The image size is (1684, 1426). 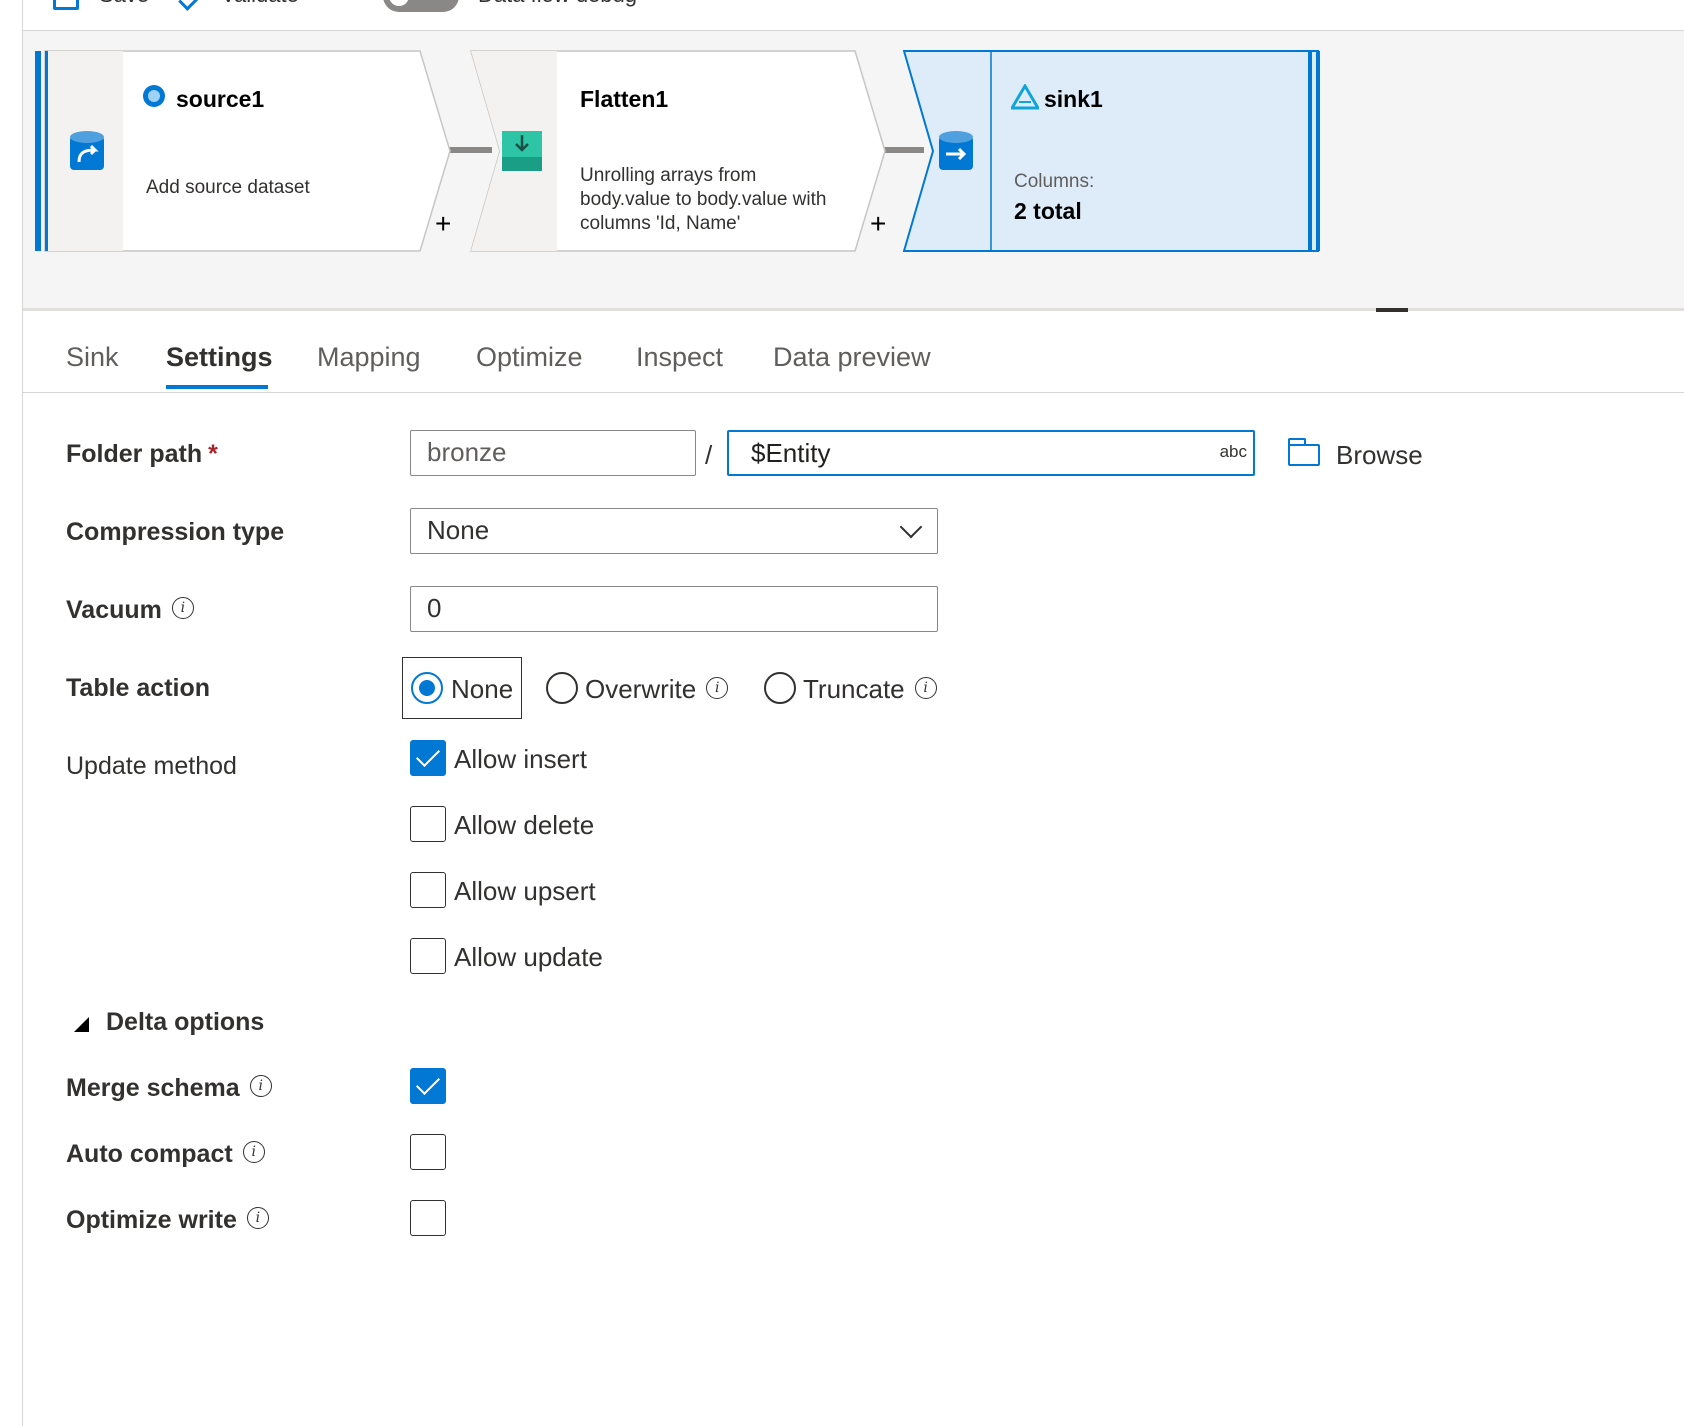 I want to click on chevron-down-icon, so click(x=911, y=527).